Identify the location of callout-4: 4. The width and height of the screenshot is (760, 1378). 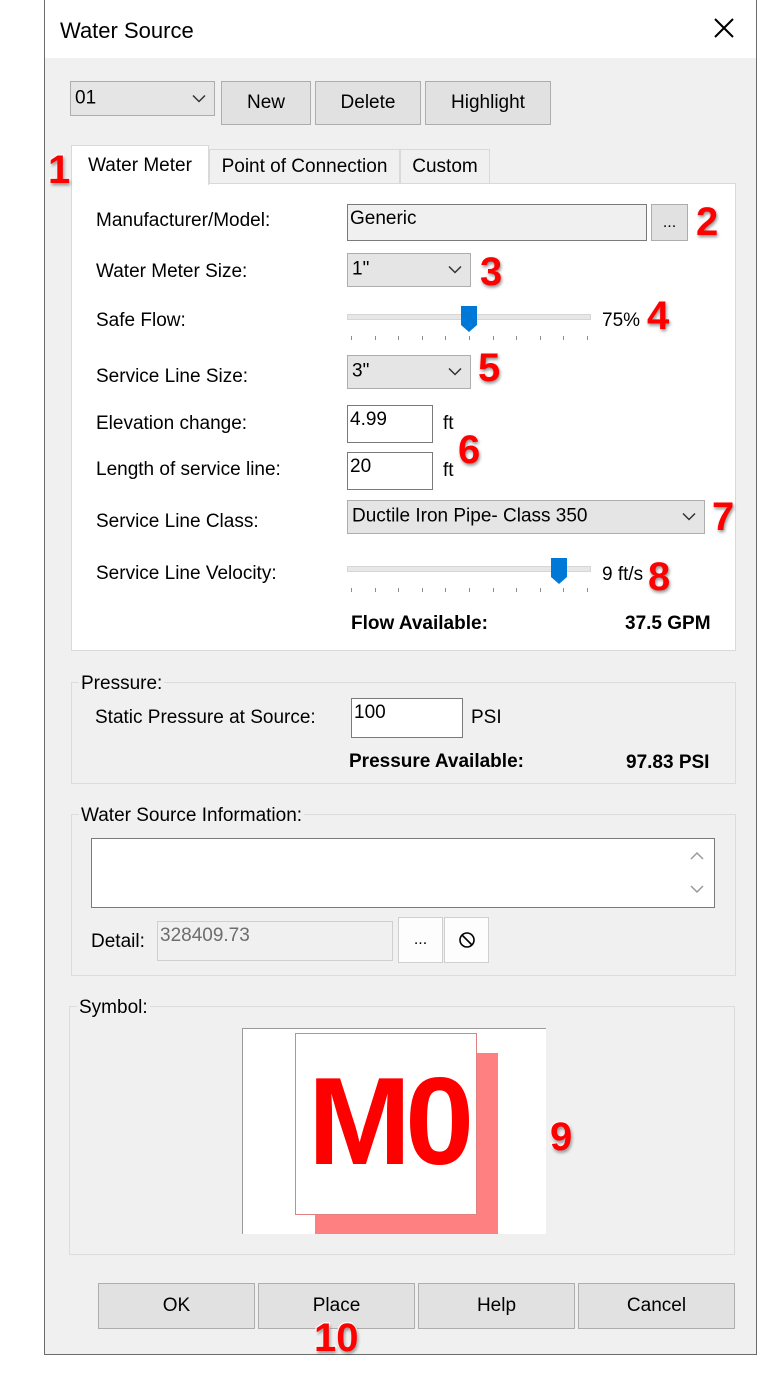
(658, 316).